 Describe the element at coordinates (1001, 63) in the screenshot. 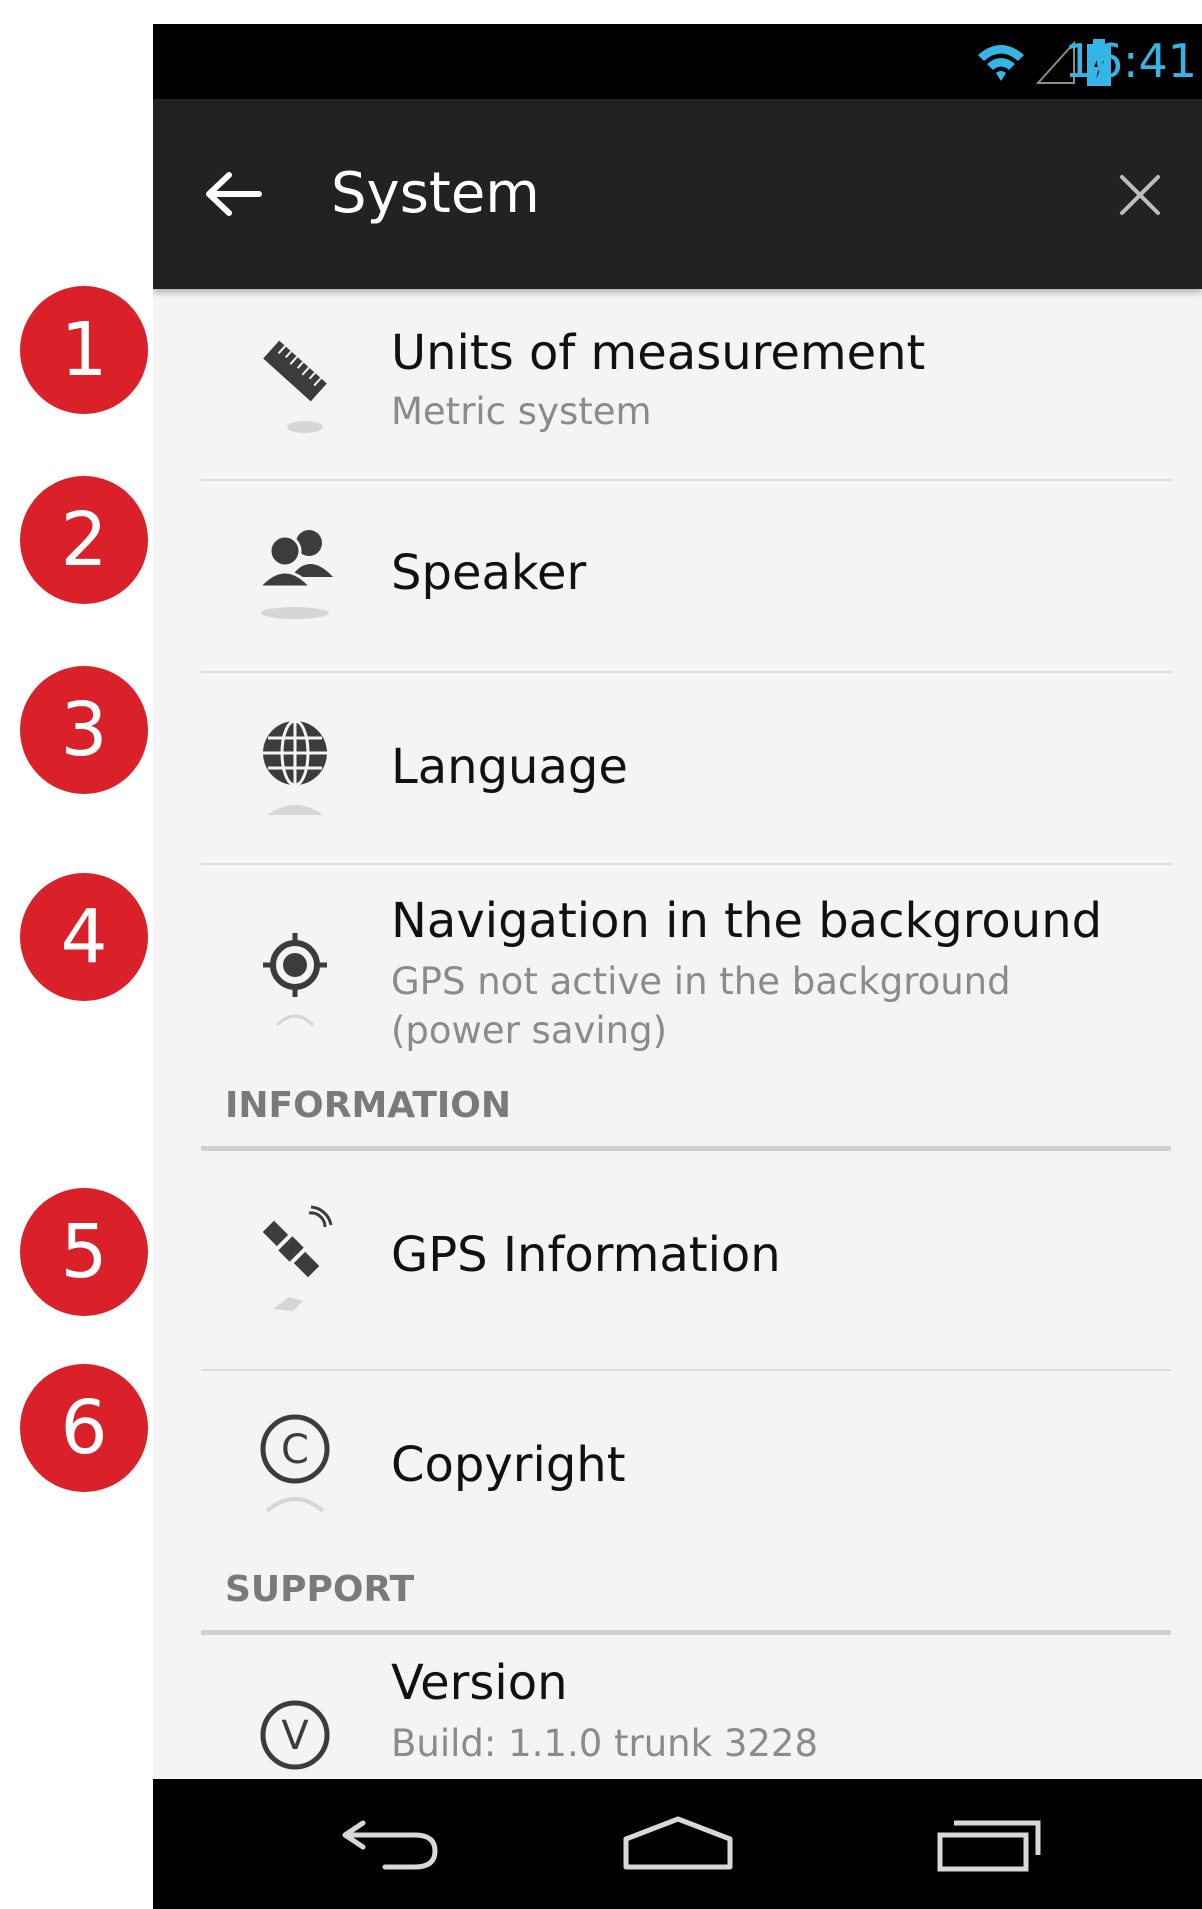

I see `wifi-icon` at that location.